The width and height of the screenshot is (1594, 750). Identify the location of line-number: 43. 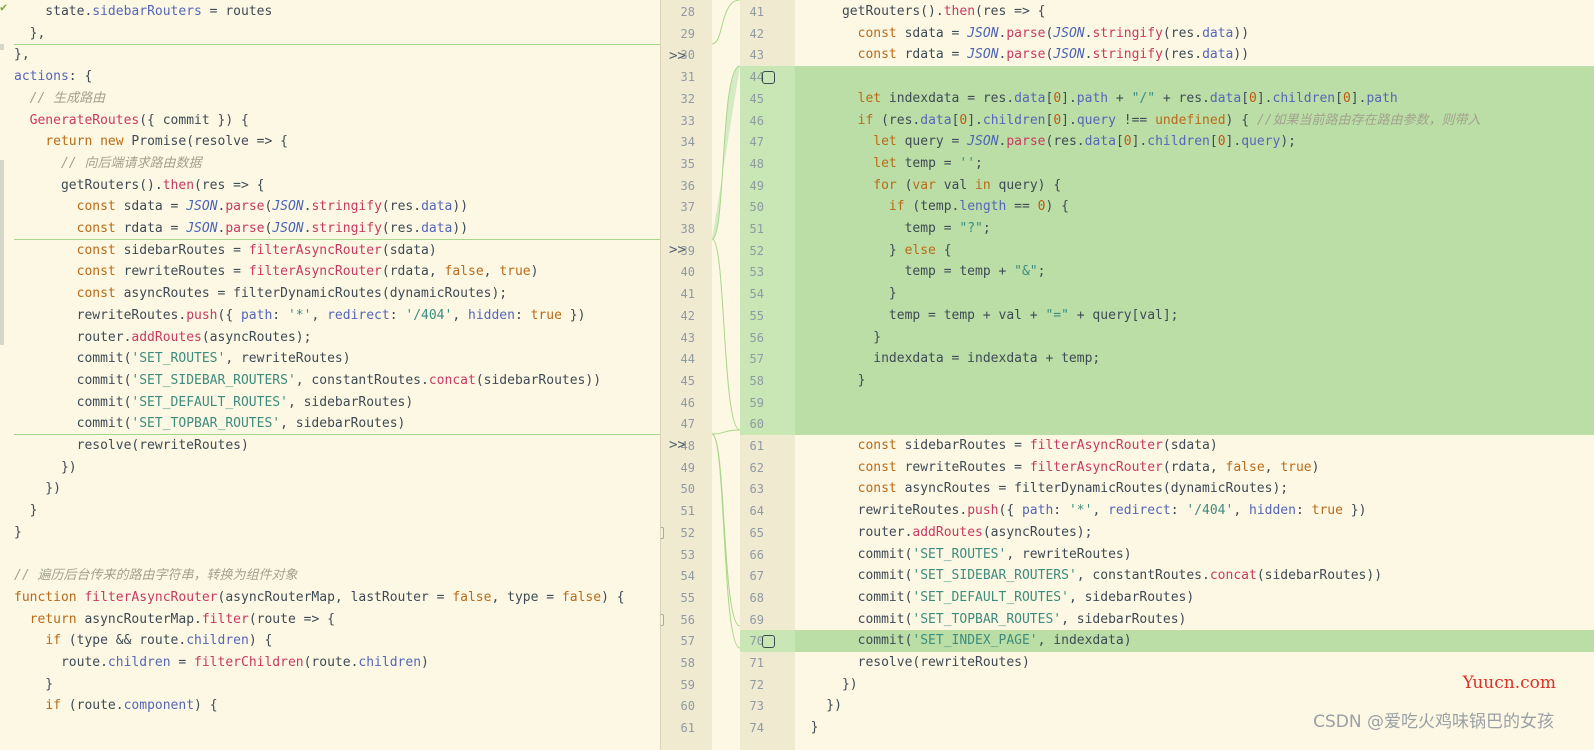
(756, 55).